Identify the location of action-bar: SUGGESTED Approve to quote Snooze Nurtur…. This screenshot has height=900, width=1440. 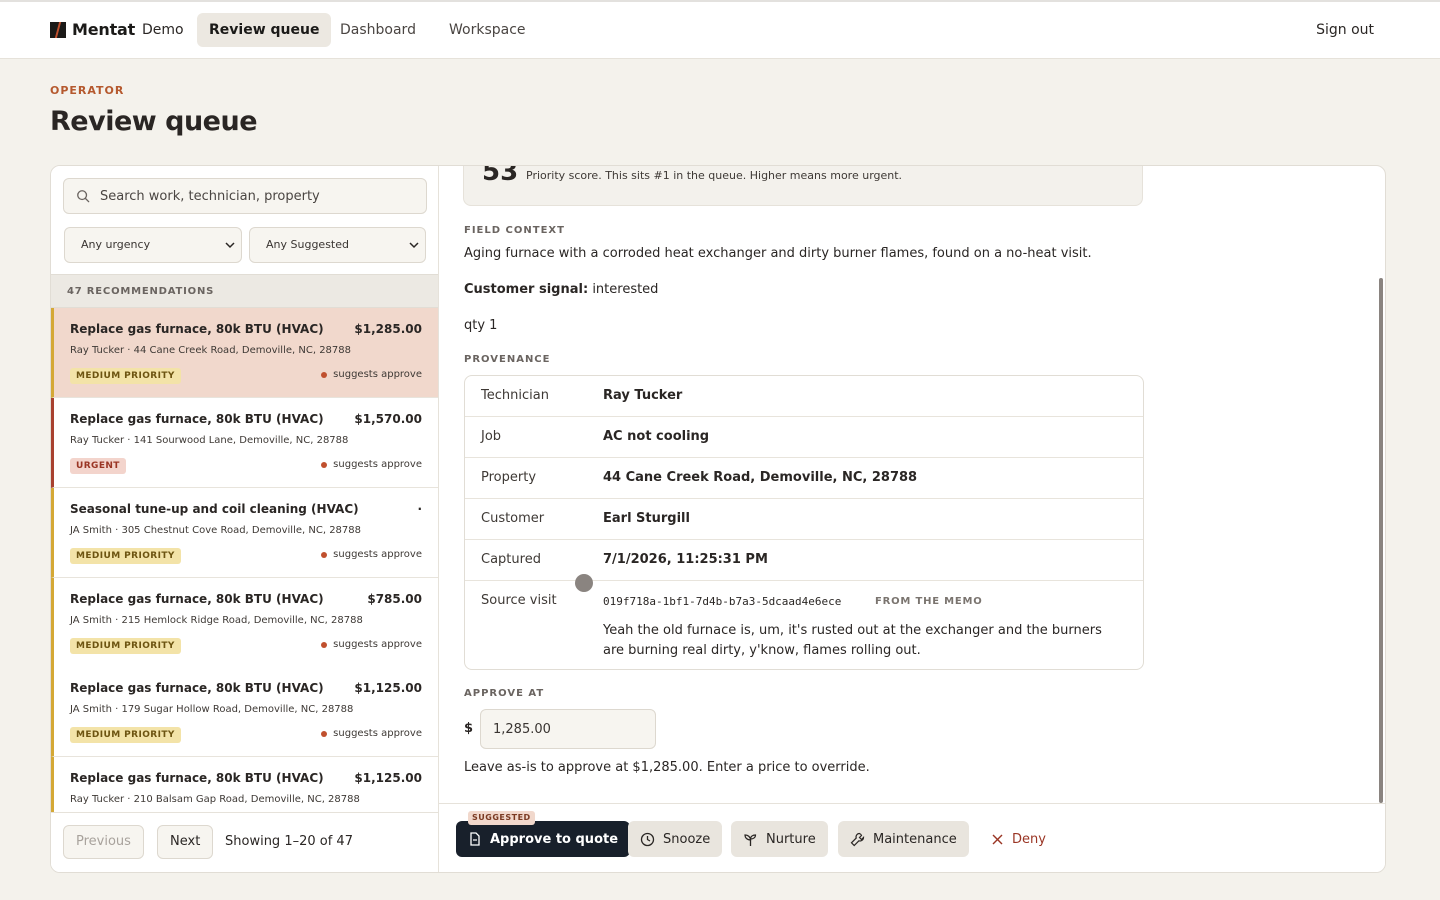
(912, 837).